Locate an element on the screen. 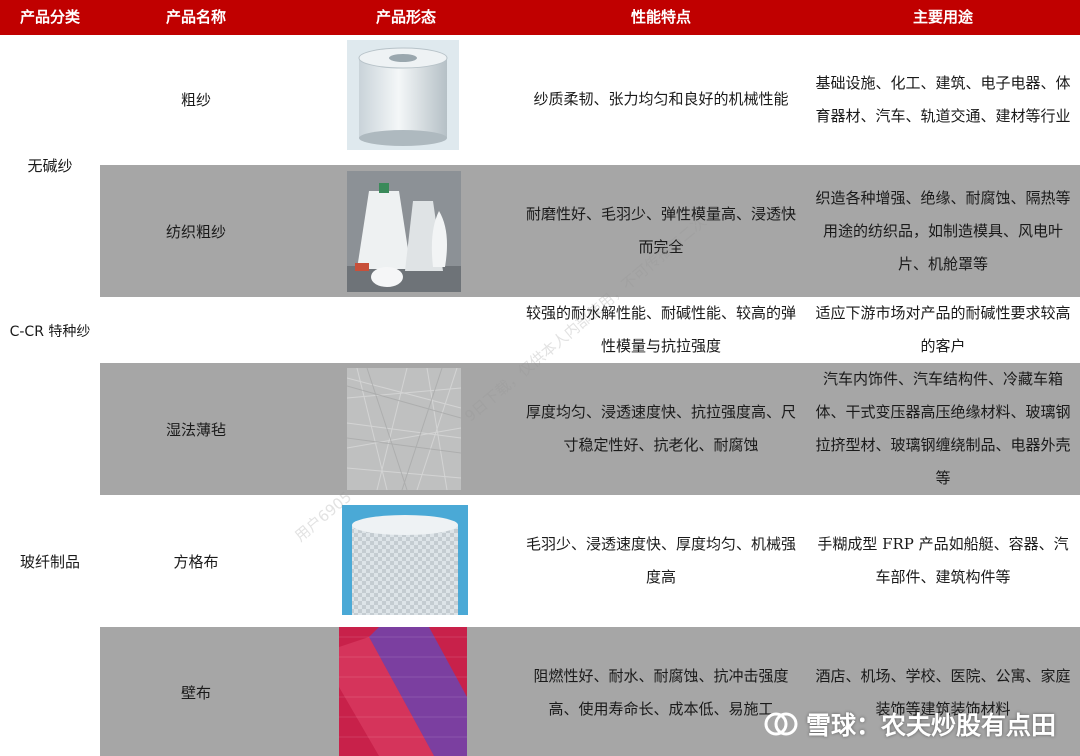 The width and height of the screenshot is (1080, 756). header-uses: 主要用途 is located at coordinates (942, 17).